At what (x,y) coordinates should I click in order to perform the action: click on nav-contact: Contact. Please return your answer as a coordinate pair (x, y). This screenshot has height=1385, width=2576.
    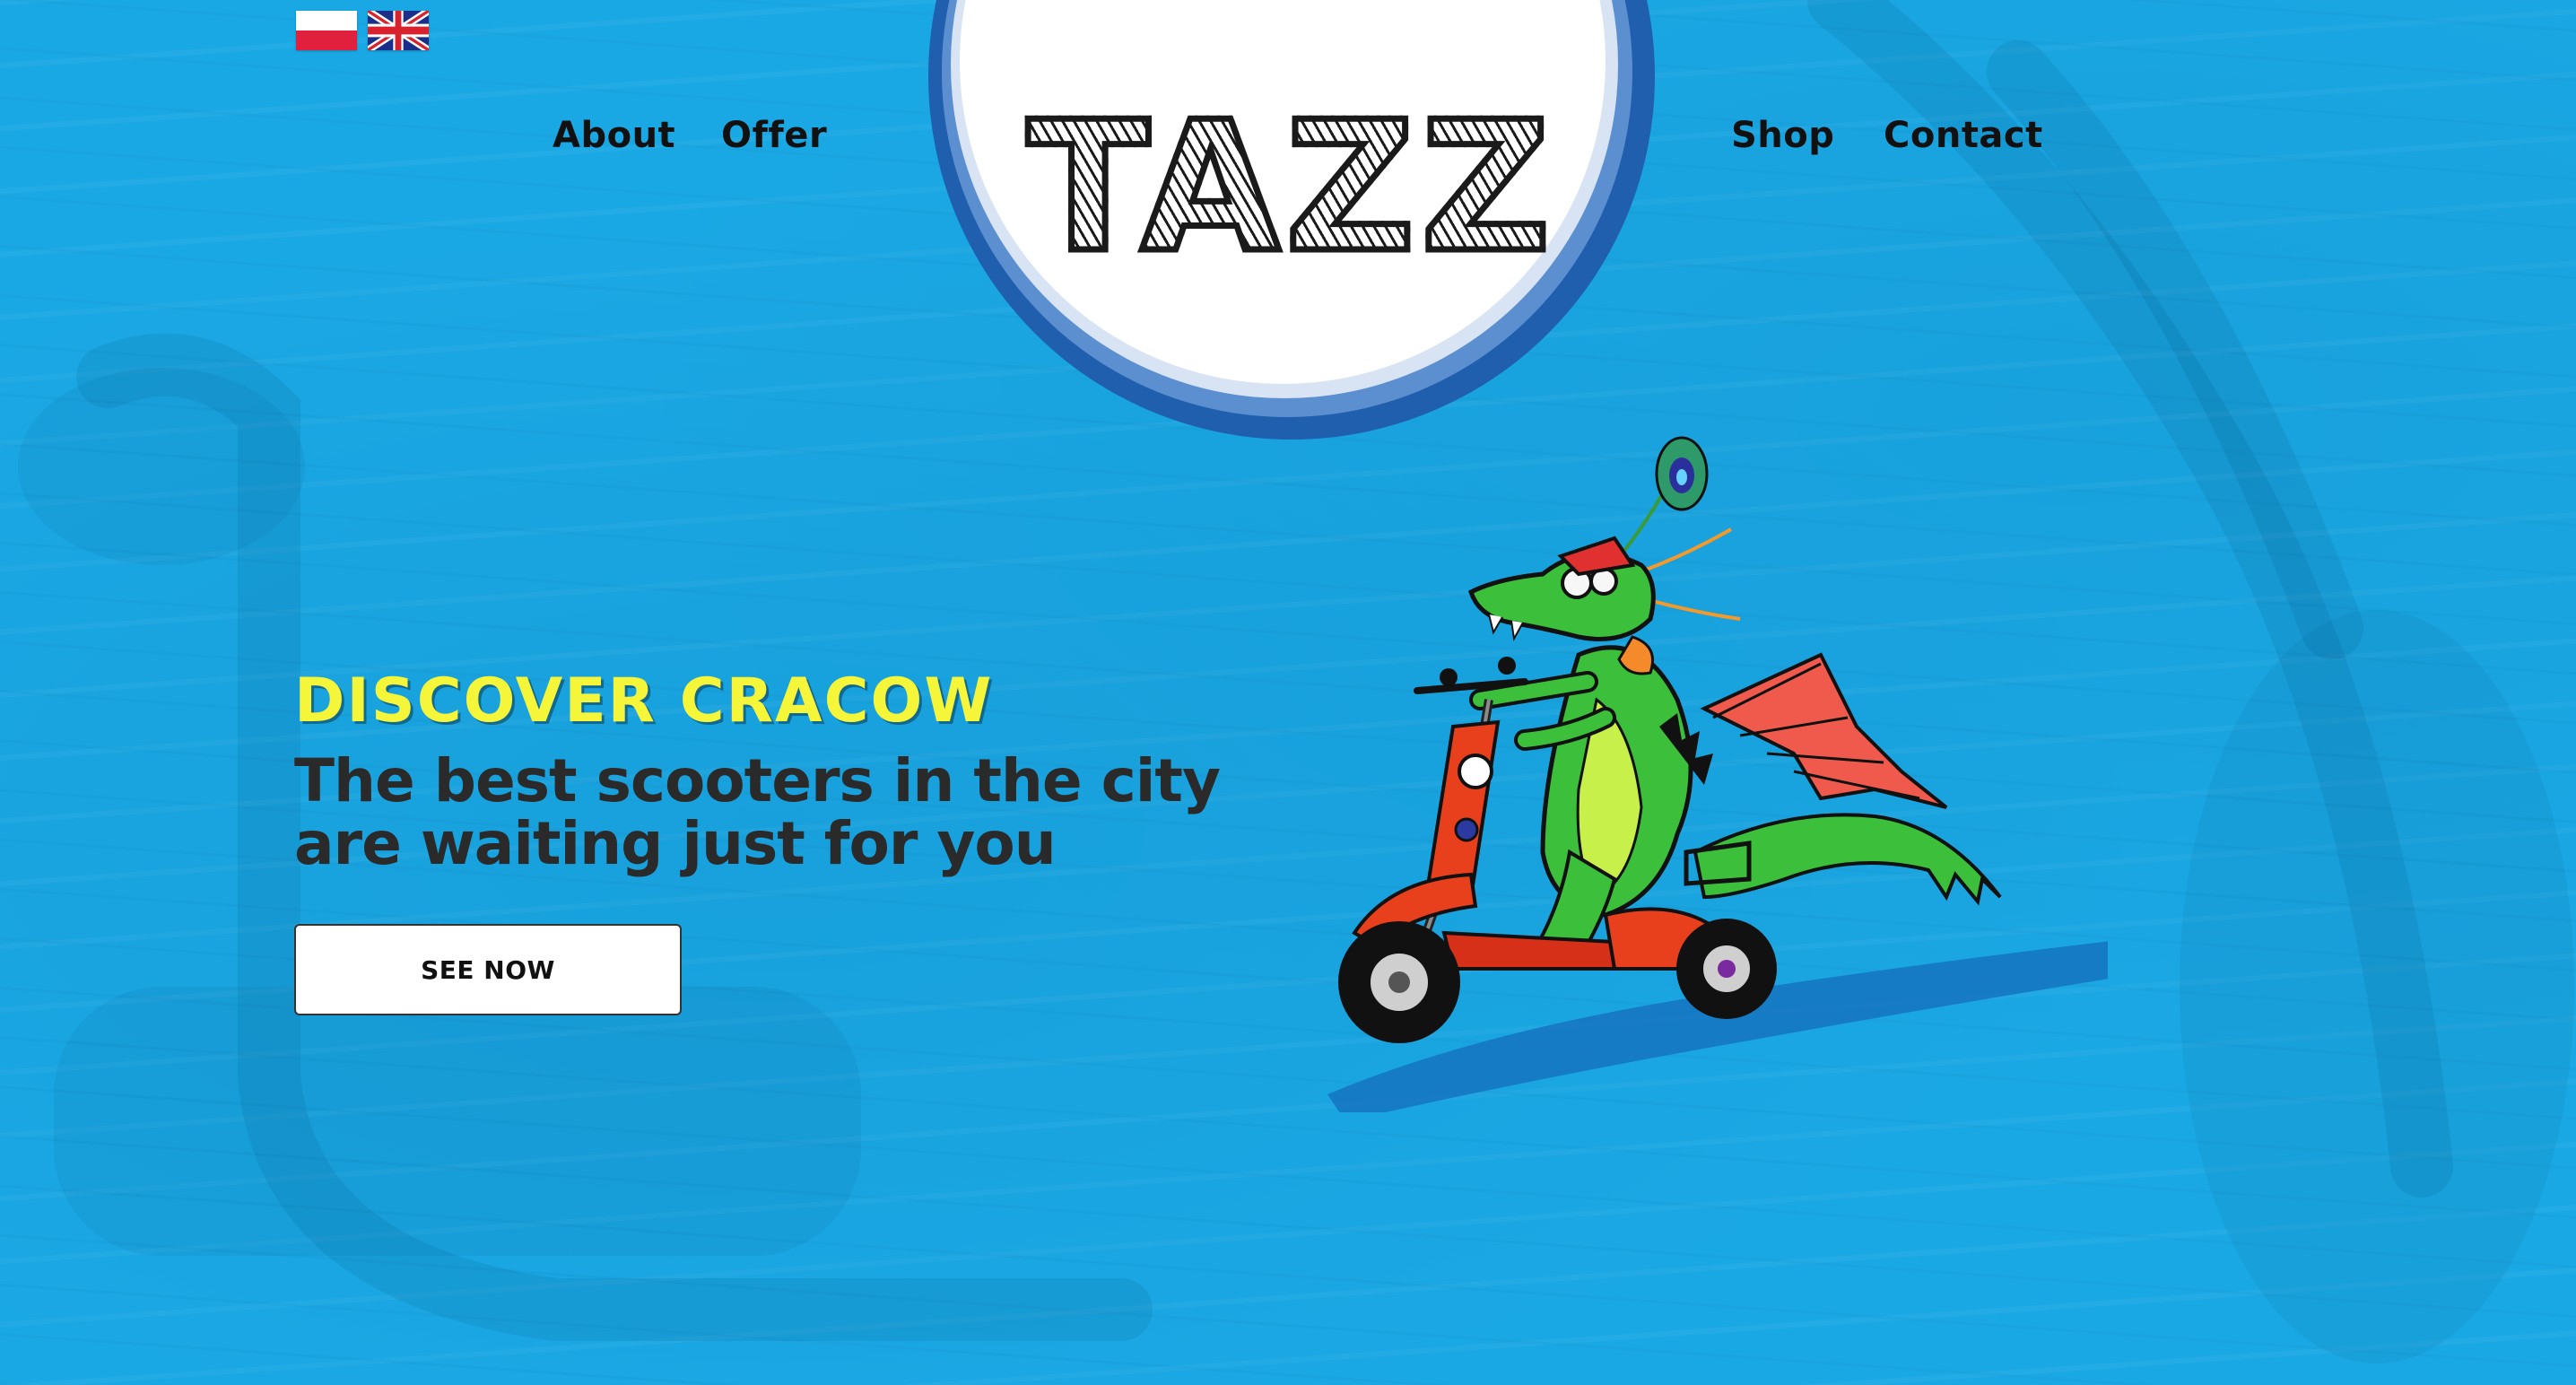
    Looking at the image, I should click on (1963, 135).